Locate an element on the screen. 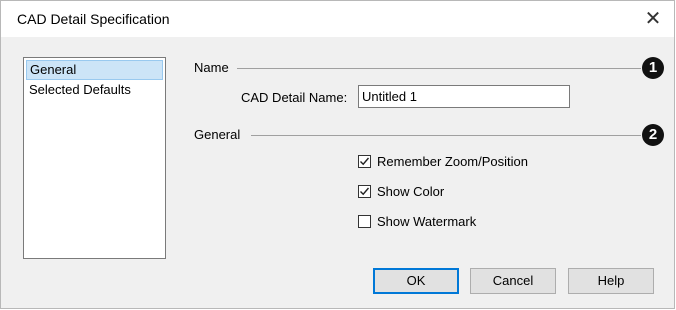  remember-zoom-checkbox is located at coordinates (364, 161).